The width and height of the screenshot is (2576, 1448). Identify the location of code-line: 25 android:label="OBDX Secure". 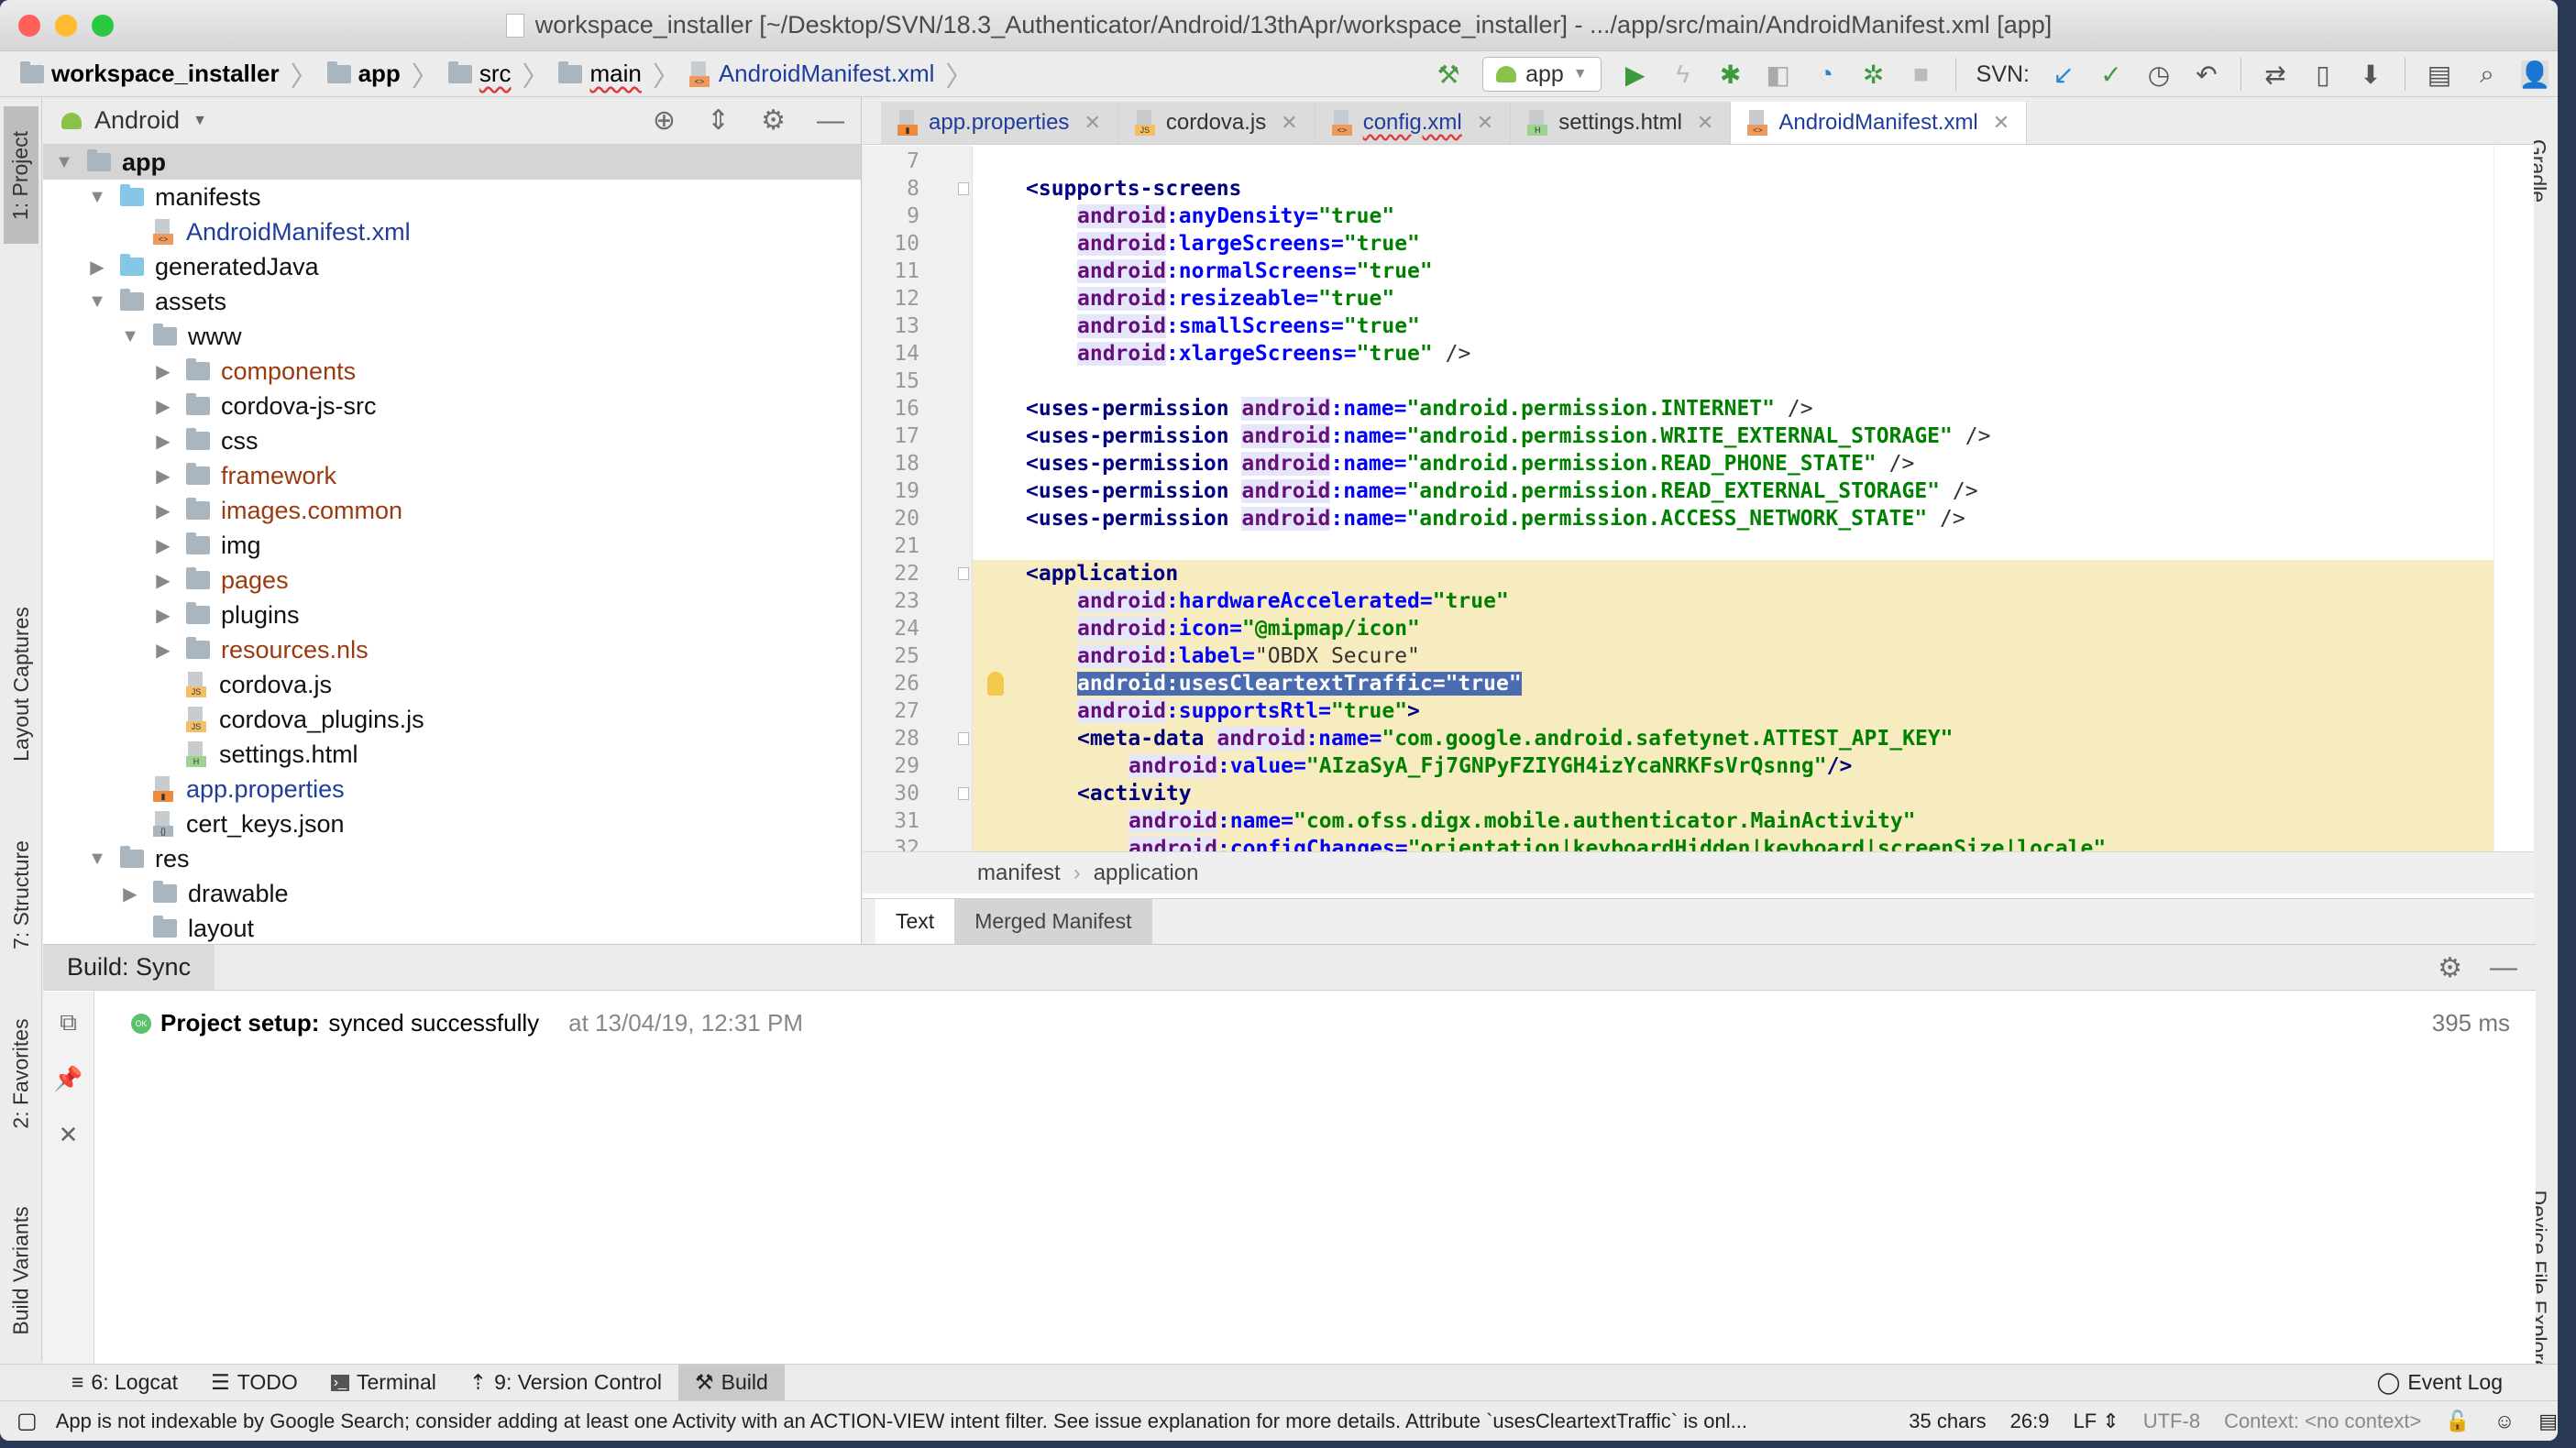
(1688, 656).